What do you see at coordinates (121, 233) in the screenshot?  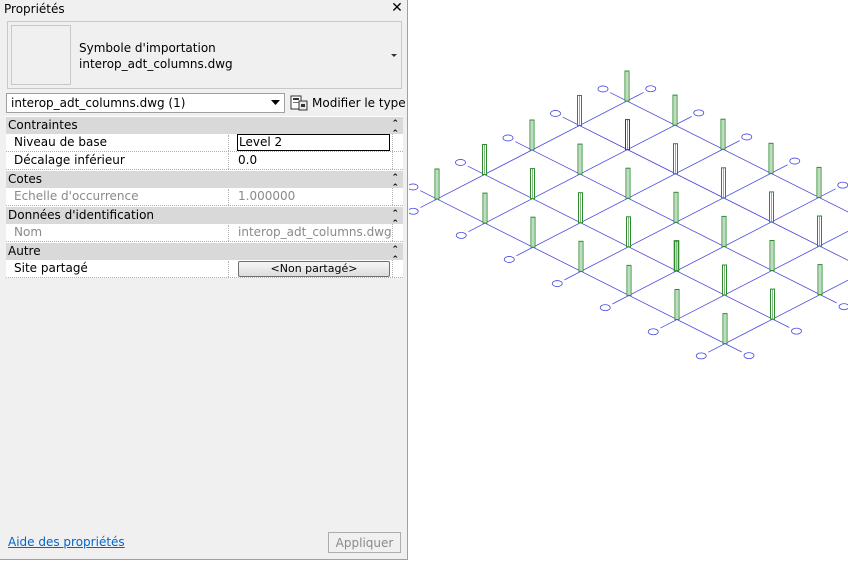 I see `property-name: Nom` at bounding box center [121, 233].